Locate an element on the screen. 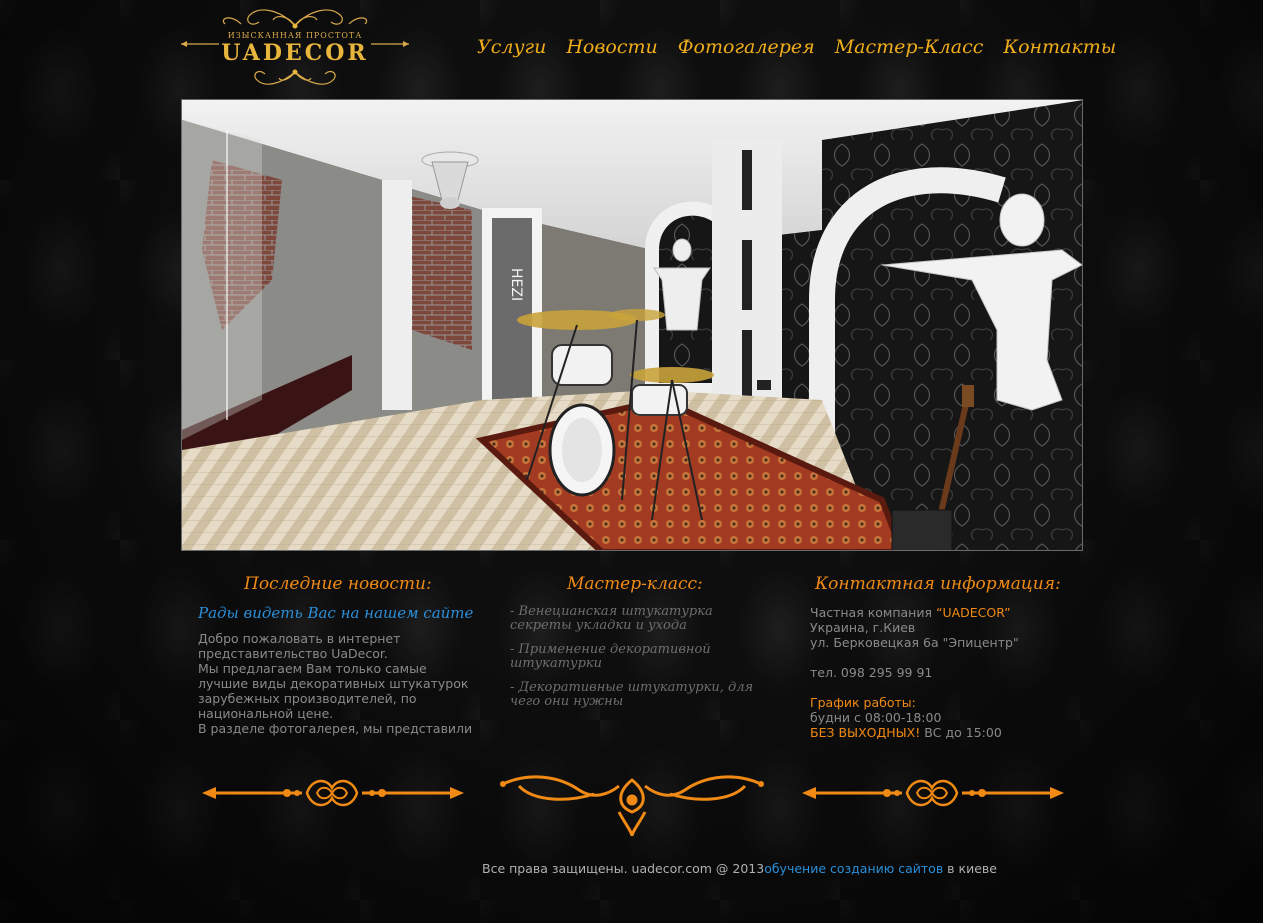 This screenshot has height=923, width=1263. contacts-heading: Контактная информация: is located at coordinates (938, 584).